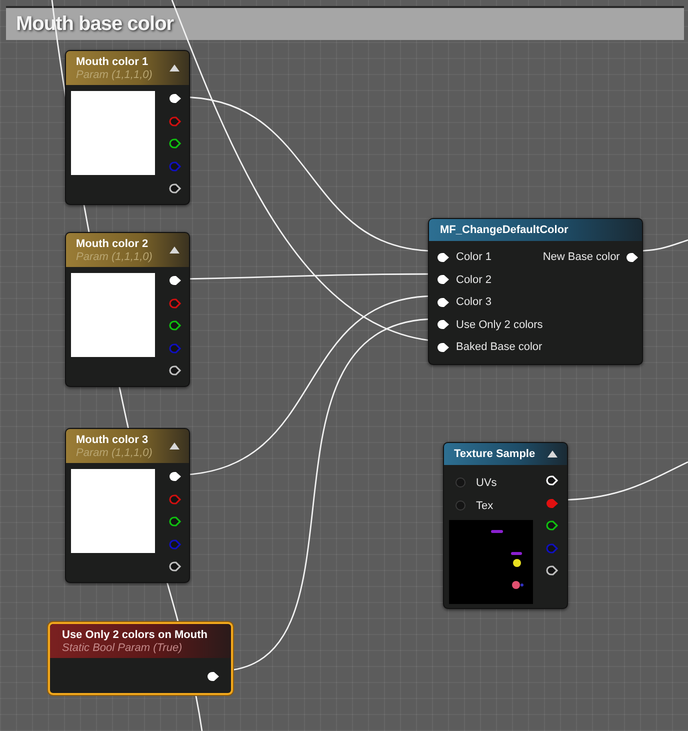  What do you see at coordinates (135, 634) in the screenshot?
I see `node-title: Use Only 2 colors on Mouth` at bounding box center [135, 634].